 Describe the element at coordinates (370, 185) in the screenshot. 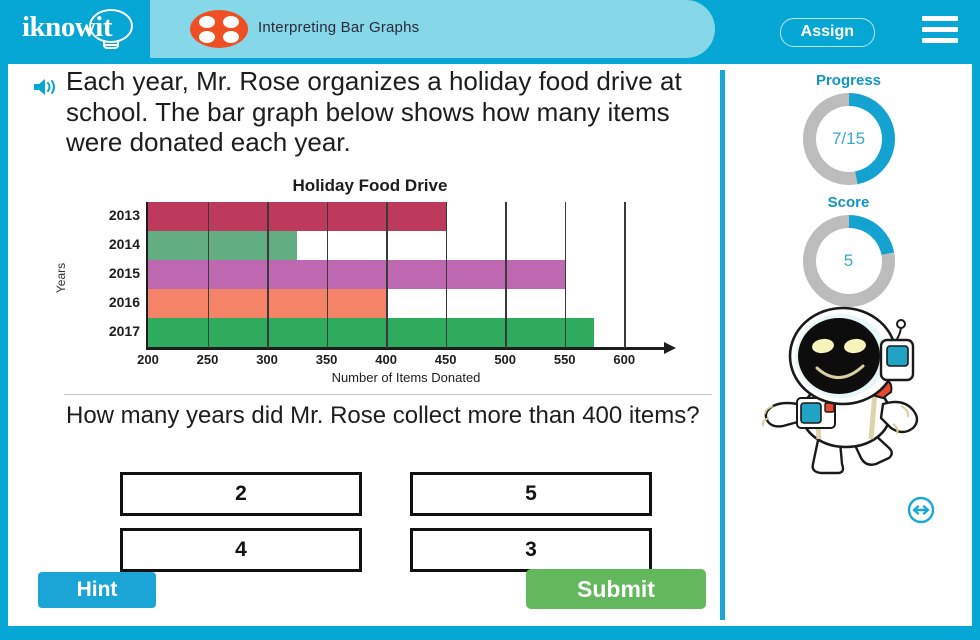

I see `chart-title: Holiday Food Drive` at that location.